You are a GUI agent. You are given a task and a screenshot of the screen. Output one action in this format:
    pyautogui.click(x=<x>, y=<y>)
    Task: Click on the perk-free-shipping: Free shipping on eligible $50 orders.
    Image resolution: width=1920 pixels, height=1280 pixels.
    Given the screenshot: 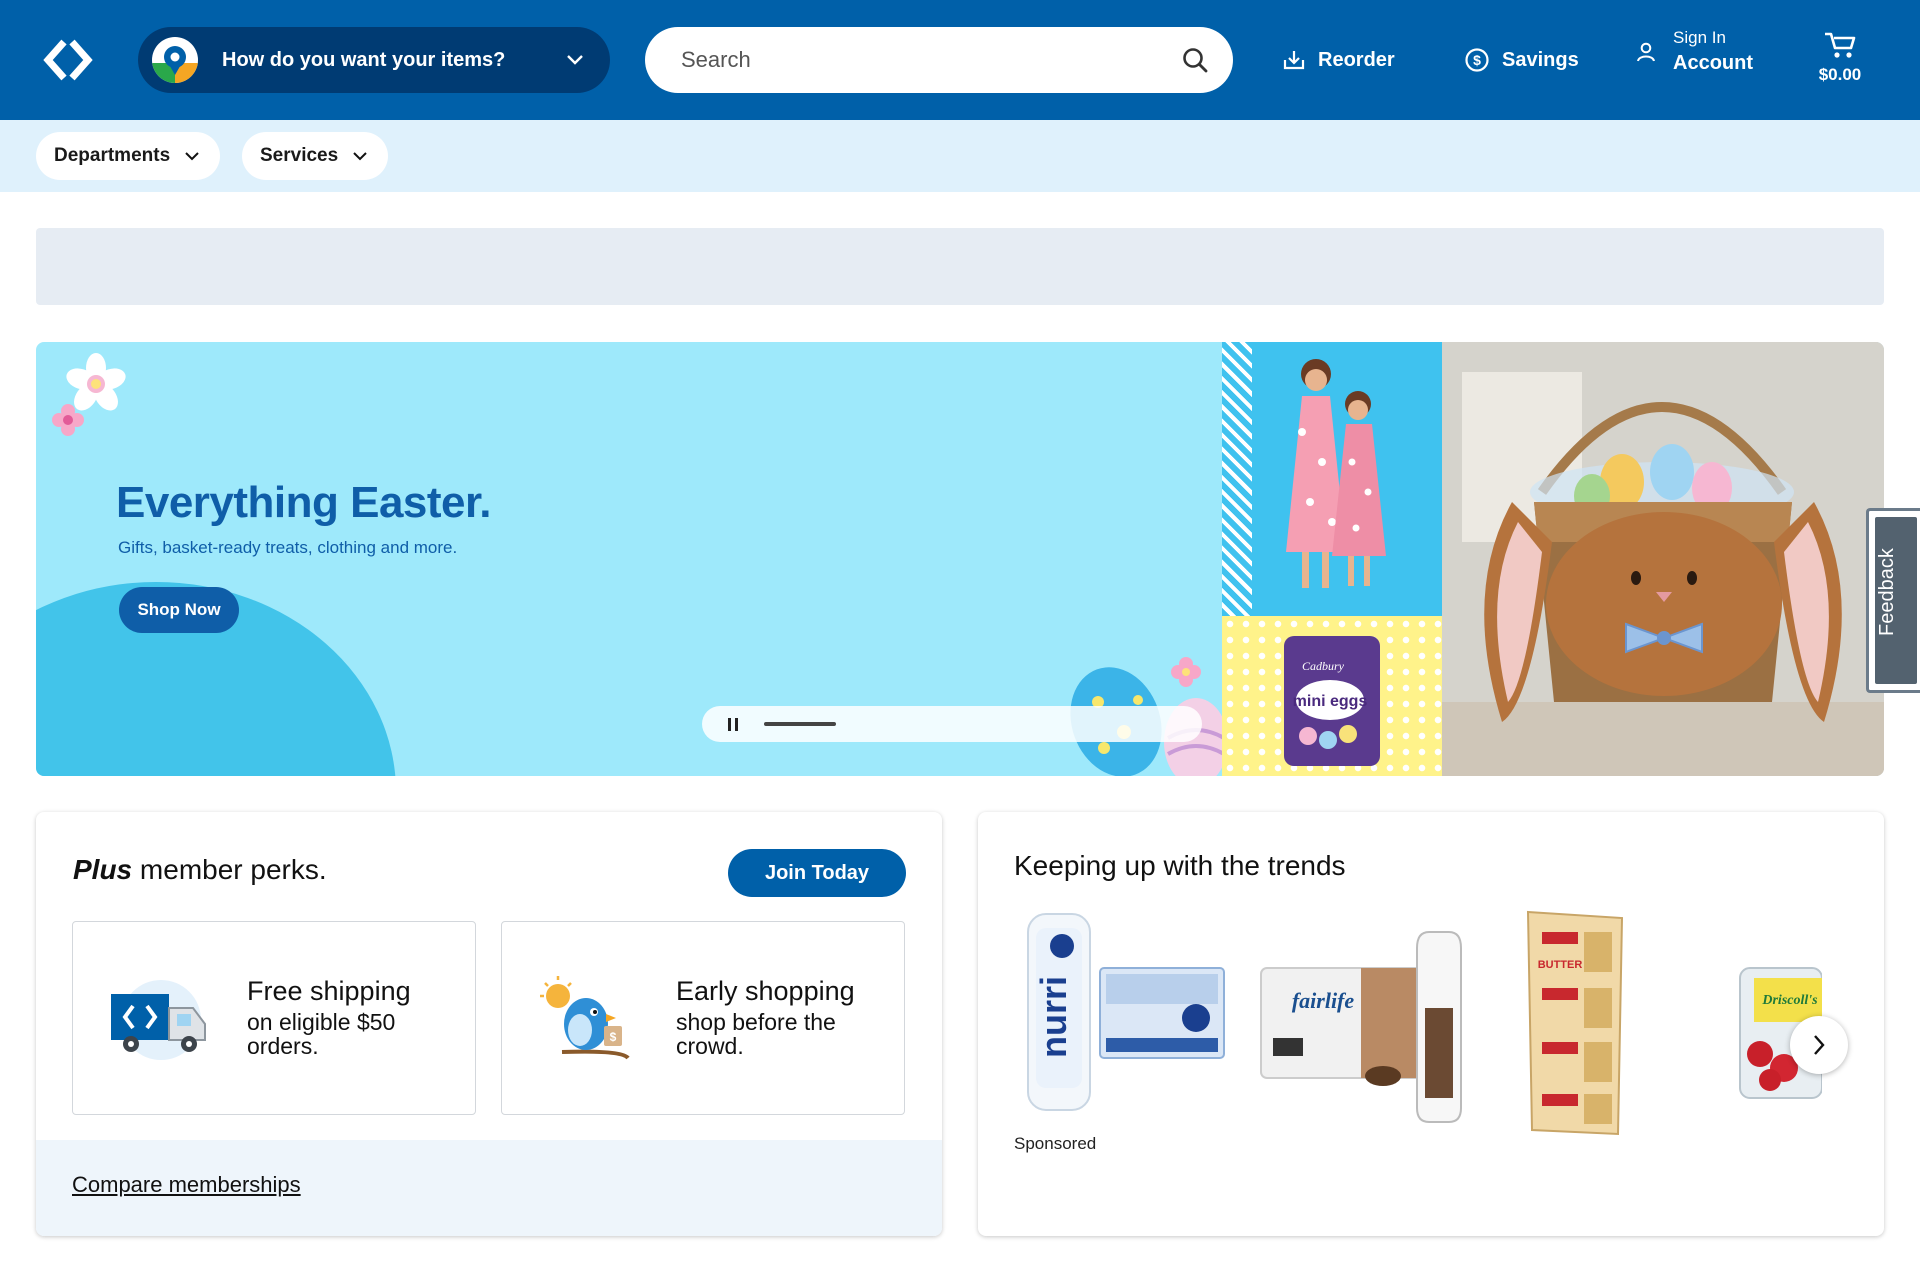 What is the action you would take?
    pyautogui.click(x=274, y=1018)
    